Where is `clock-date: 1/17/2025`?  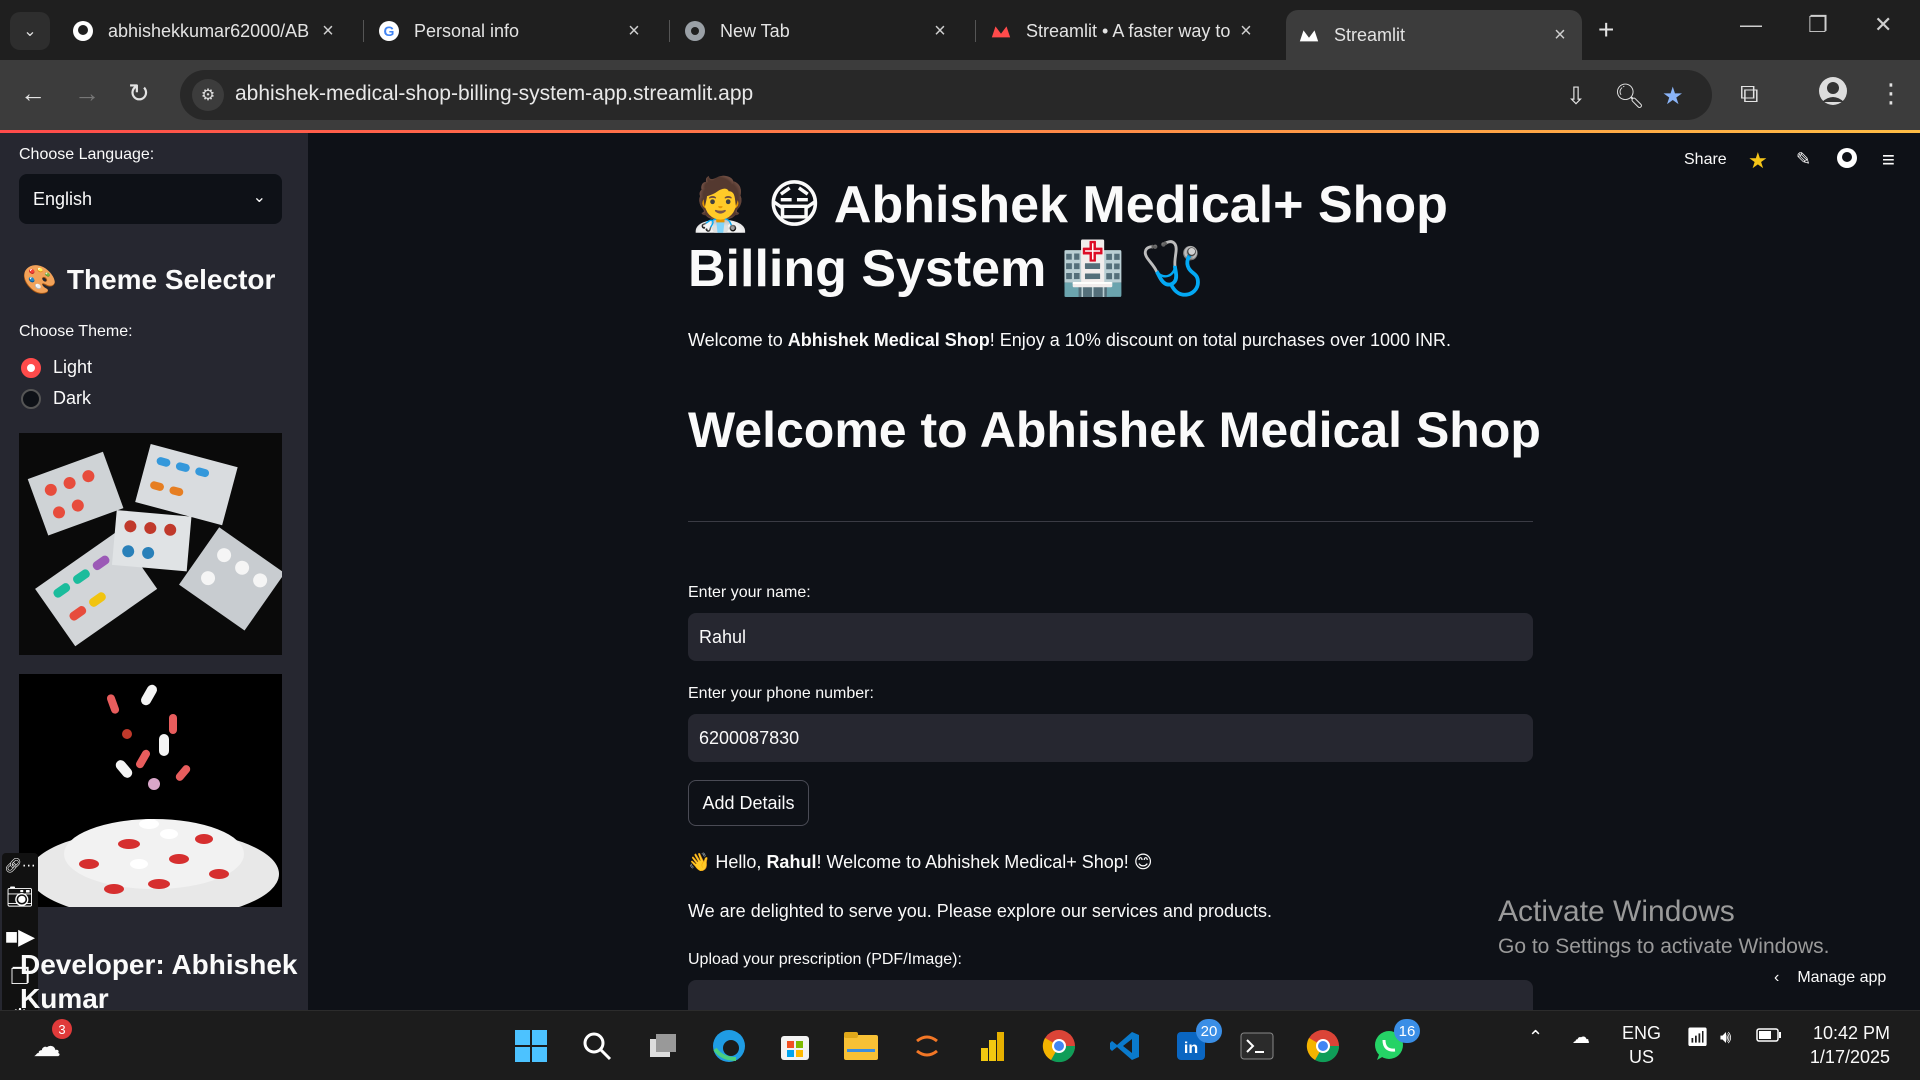
clock-date: 1/17/2025 is located at coordinates (1849, 1057).